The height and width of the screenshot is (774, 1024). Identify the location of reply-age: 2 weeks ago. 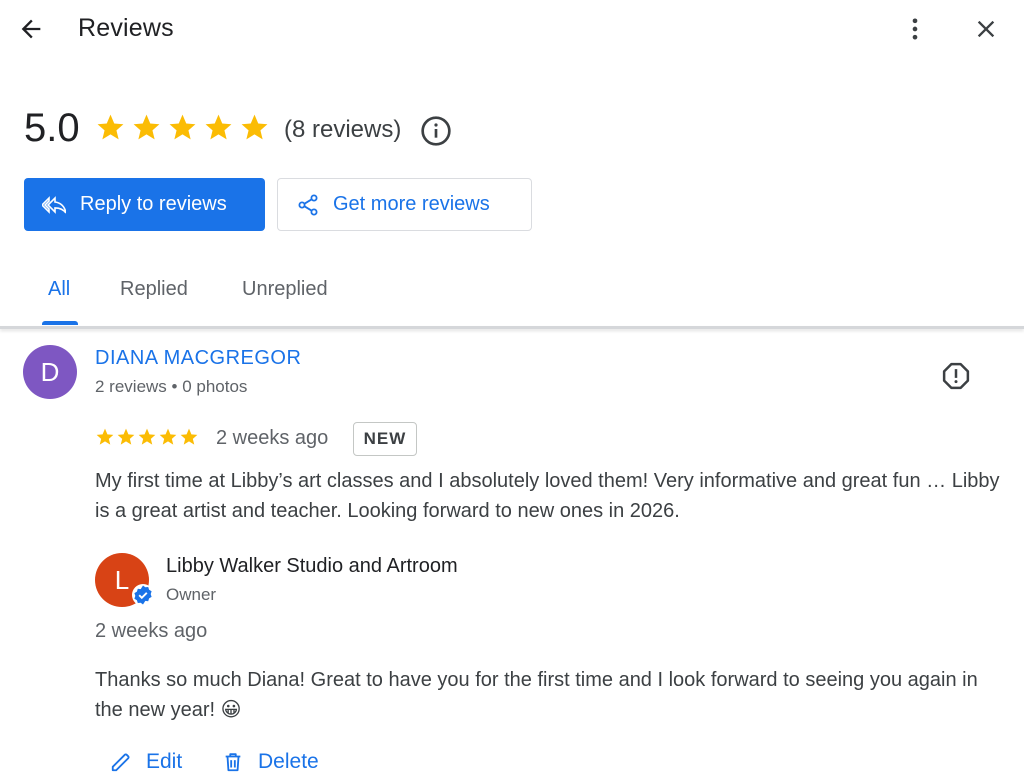
(151, 631).